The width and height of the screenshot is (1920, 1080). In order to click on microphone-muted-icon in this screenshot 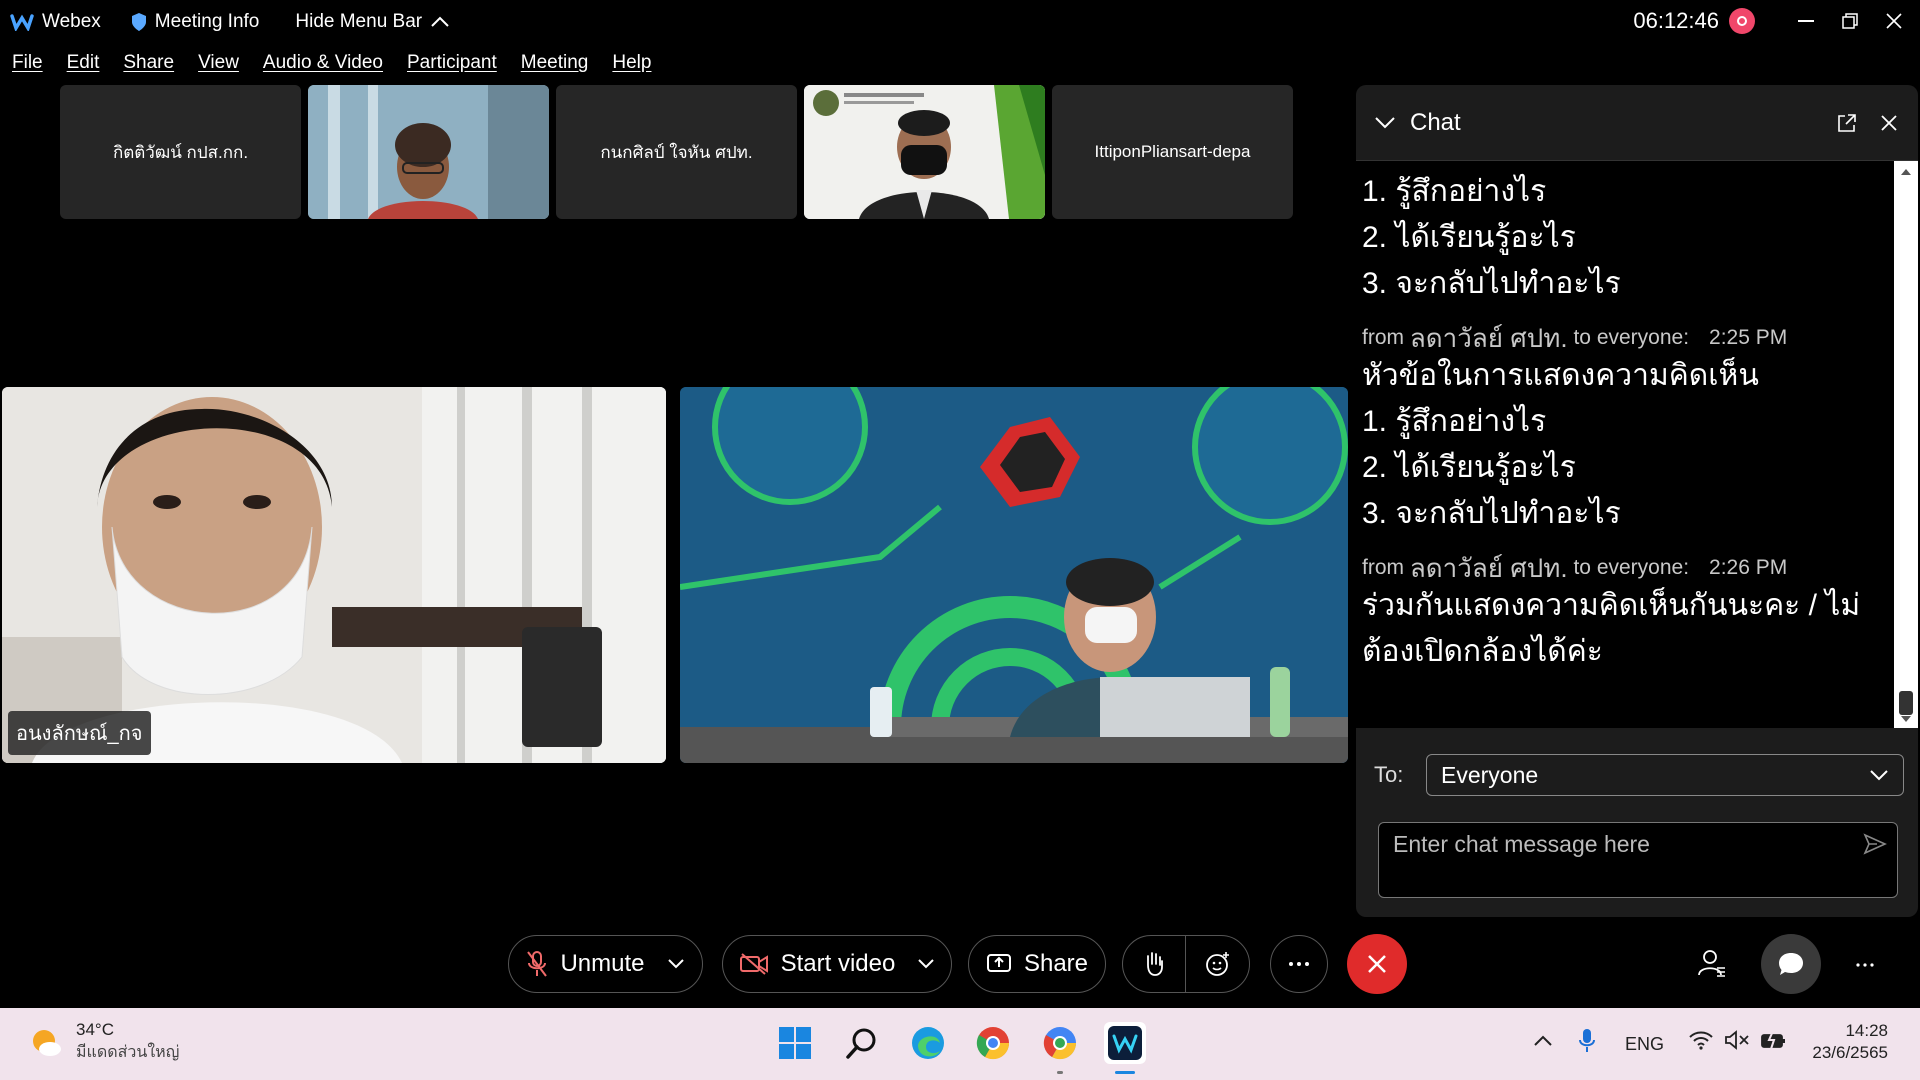, I will do `click(537, 964)`.